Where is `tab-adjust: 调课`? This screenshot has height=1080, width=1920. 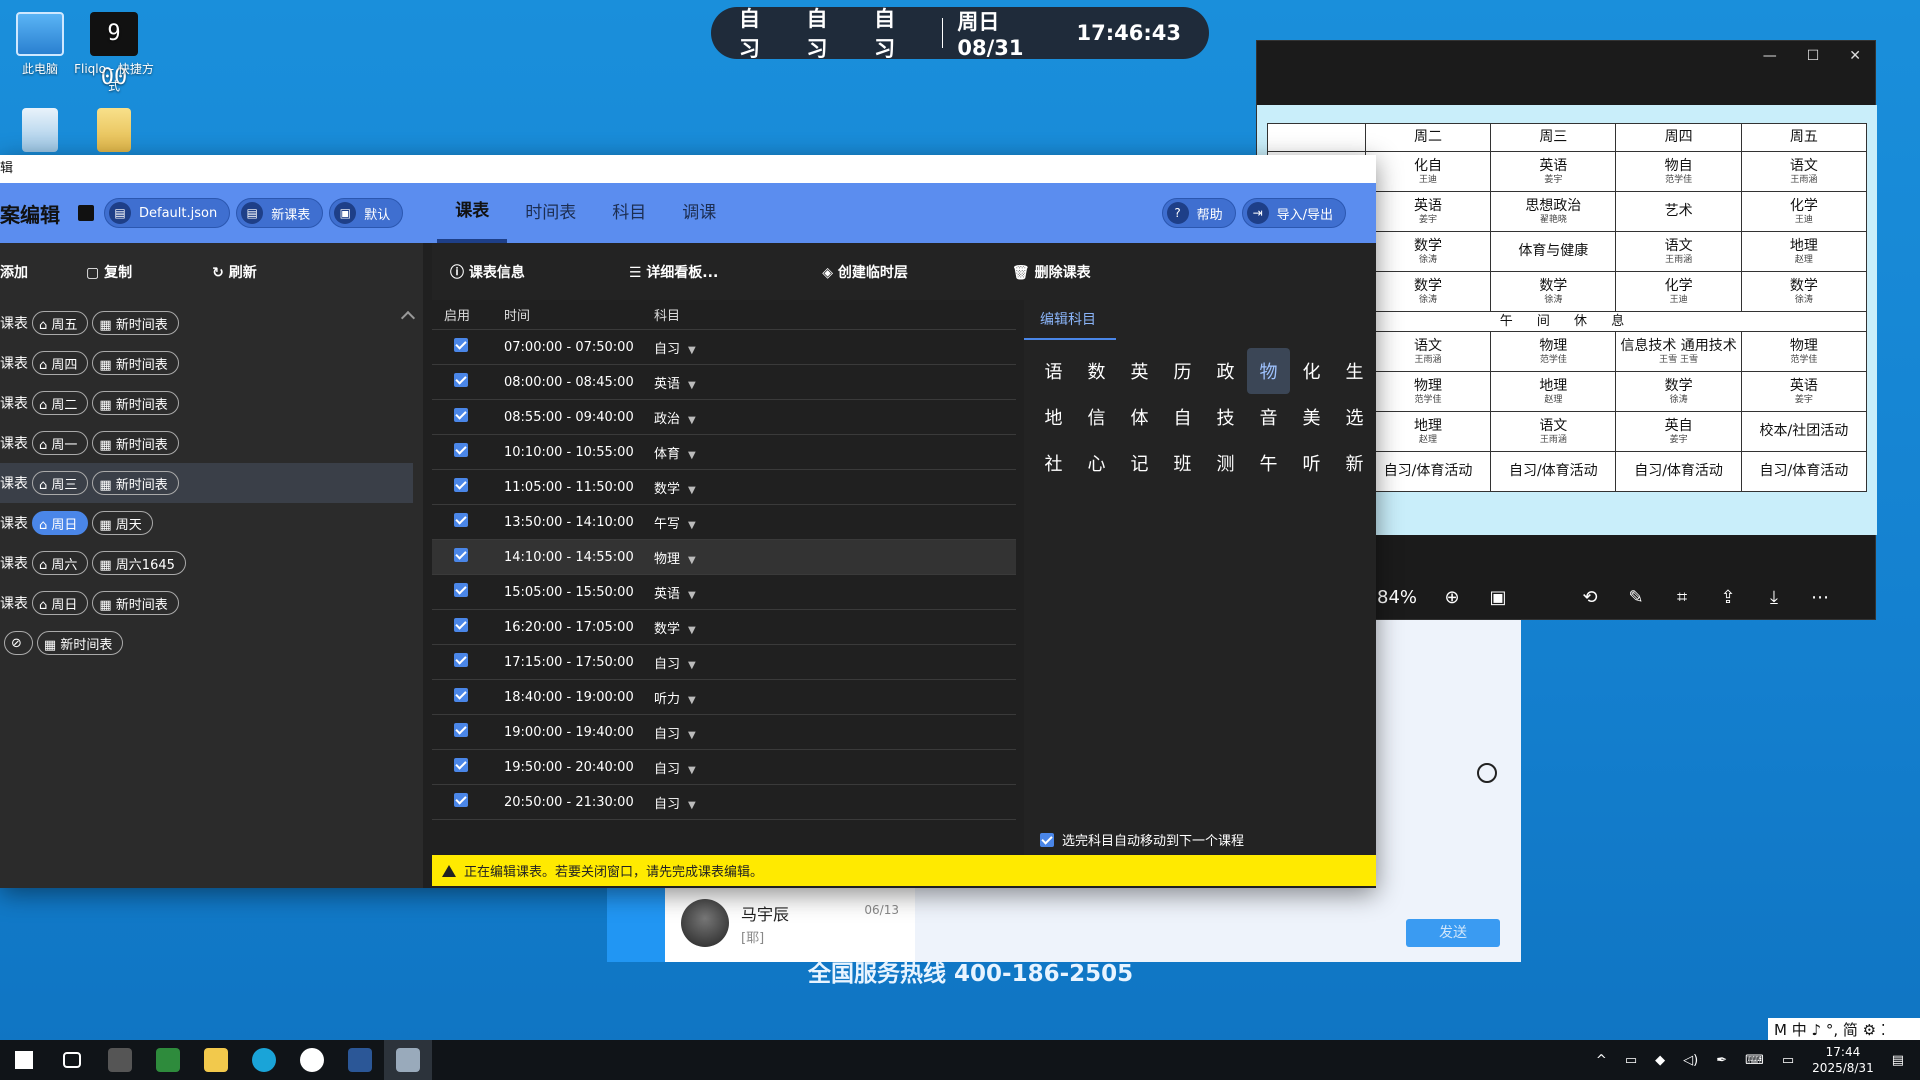 tab-adjust: 调课 is located at coordinates (699, 213).